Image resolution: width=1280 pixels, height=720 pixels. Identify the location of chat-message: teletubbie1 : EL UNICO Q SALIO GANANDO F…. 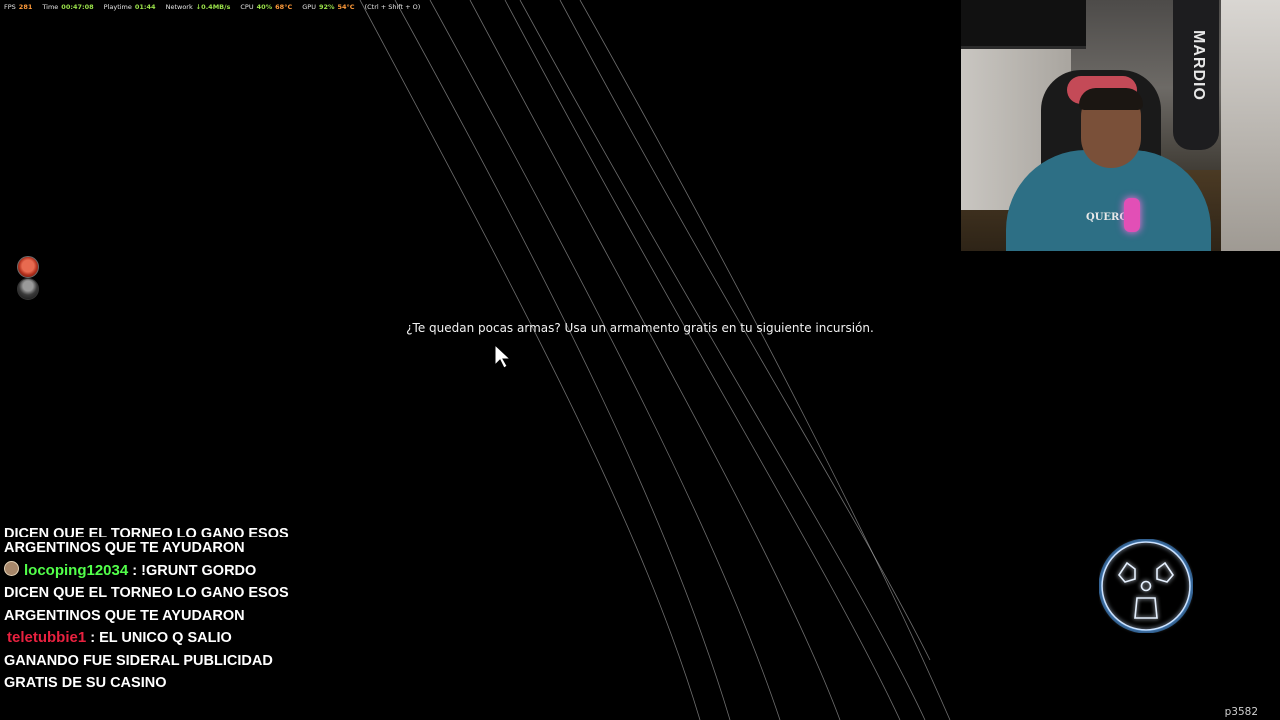
(149, 661).